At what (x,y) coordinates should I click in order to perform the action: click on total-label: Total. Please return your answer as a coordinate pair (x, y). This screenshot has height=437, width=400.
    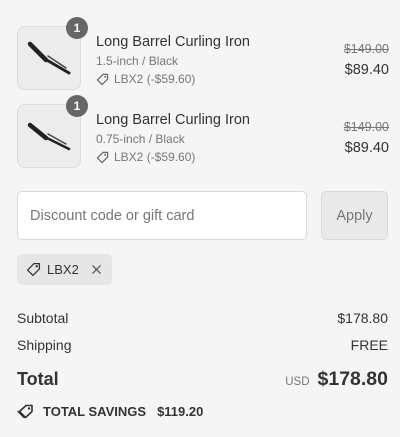
    Looking at the image, I should click on (38, 379).